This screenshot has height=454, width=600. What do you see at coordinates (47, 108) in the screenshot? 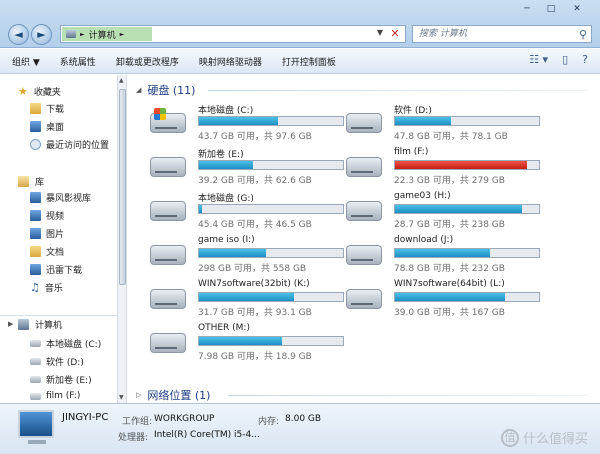
I see `sidebar-item-downloads: 下载` at bounding box center [47, 108].